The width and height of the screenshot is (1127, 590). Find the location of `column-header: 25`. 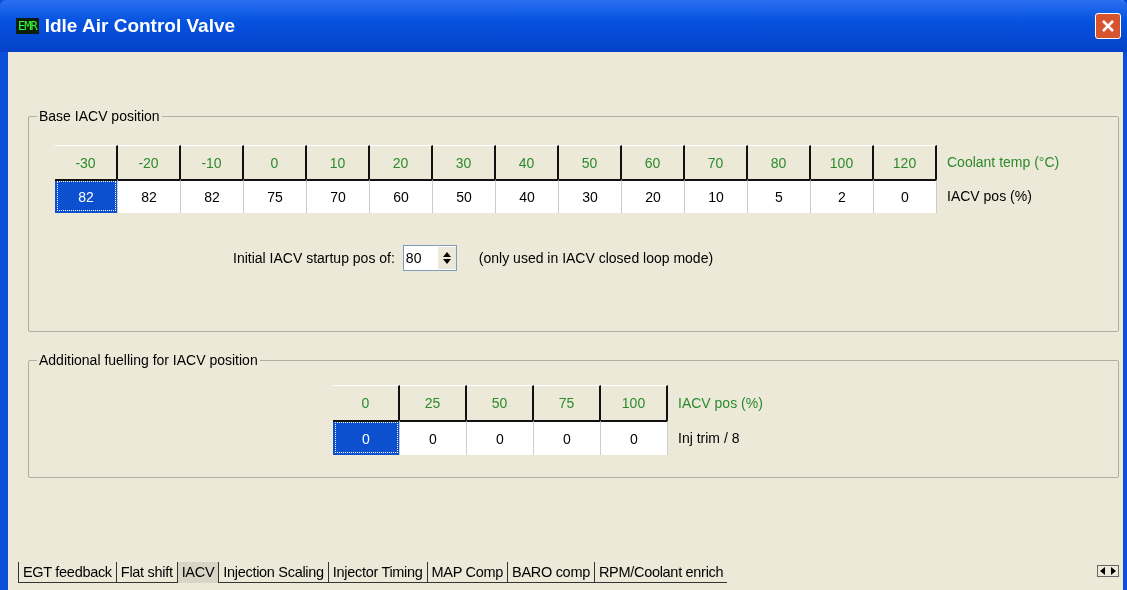

column-header: 25 is located at coordinates (433, 402).